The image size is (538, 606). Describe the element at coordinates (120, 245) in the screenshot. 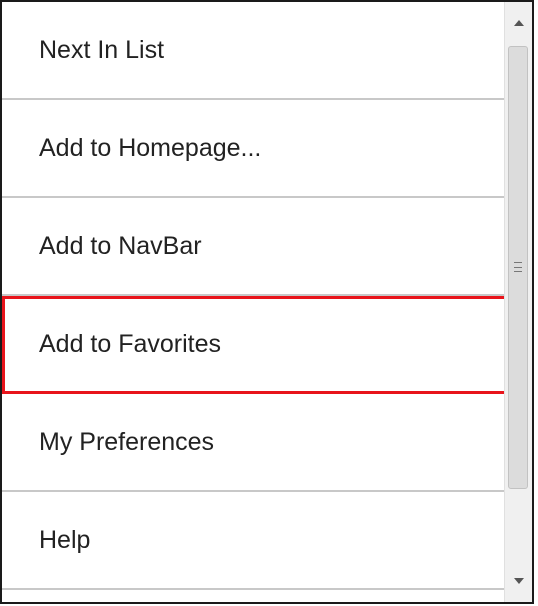

I see `menu-item-label: Add to NavBar` at that location.